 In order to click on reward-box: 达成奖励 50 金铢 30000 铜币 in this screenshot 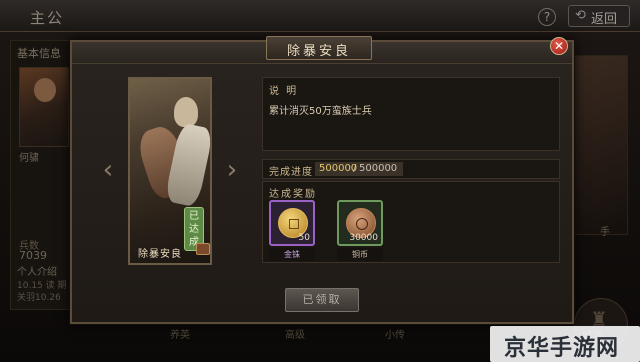, I will do `click(411, 222)`.